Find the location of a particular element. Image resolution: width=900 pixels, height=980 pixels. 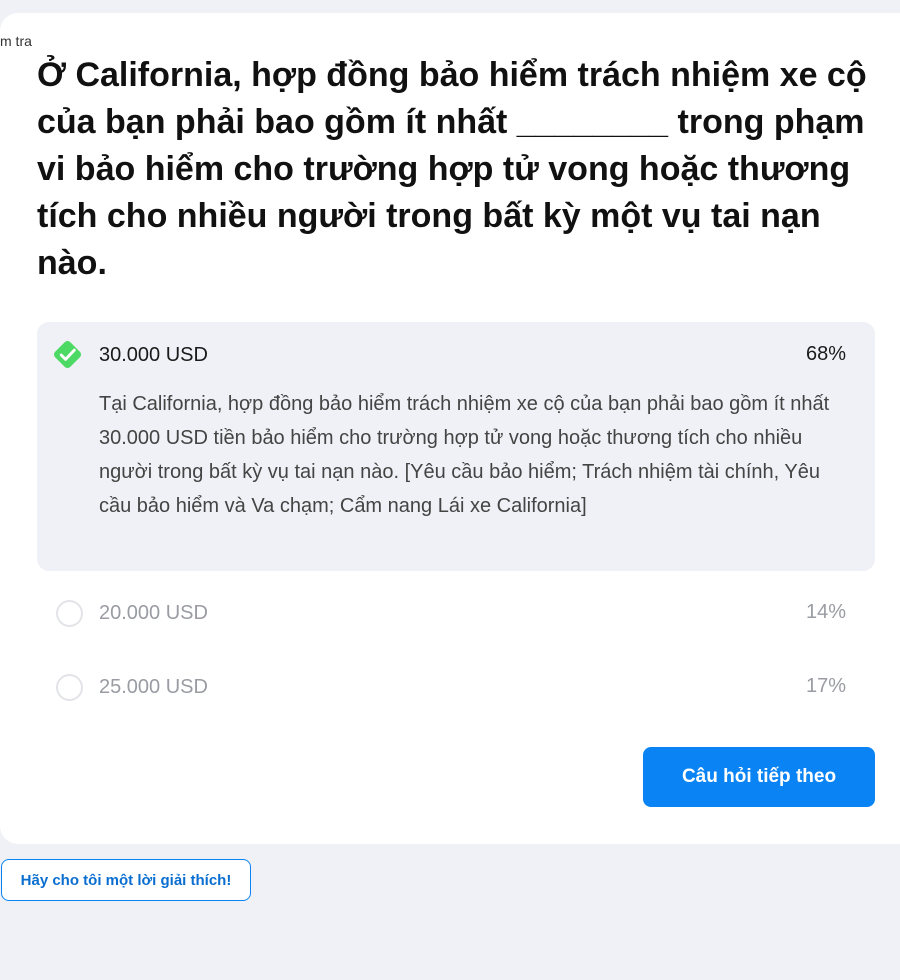

option-label: 25.000 USD is located at coordinates (153, 687).